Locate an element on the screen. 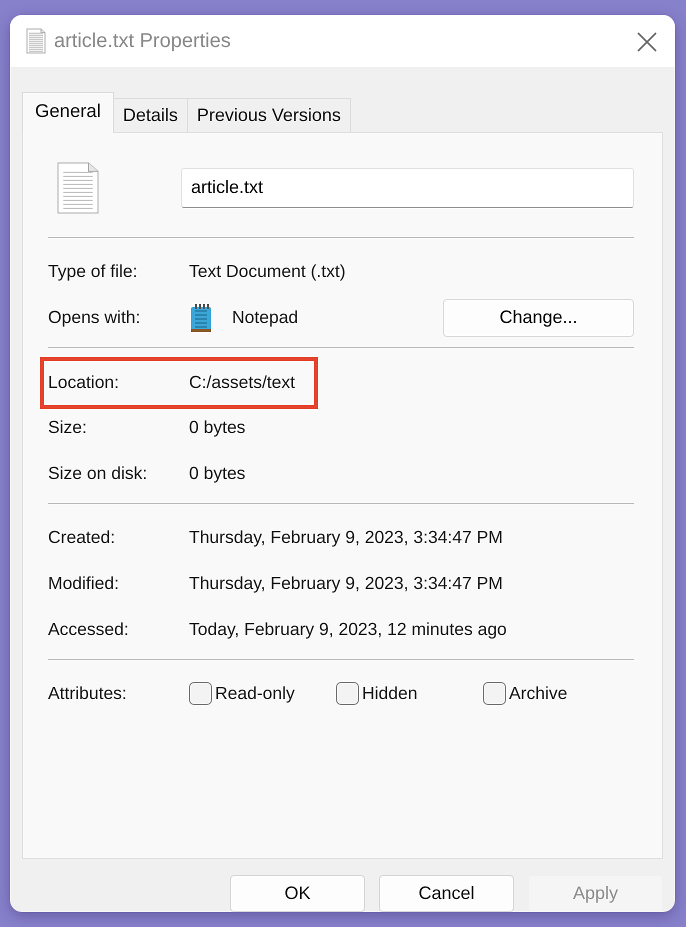 This screenshot has height=927, width=686. notepad-icon is located at coordinates (201, 317).